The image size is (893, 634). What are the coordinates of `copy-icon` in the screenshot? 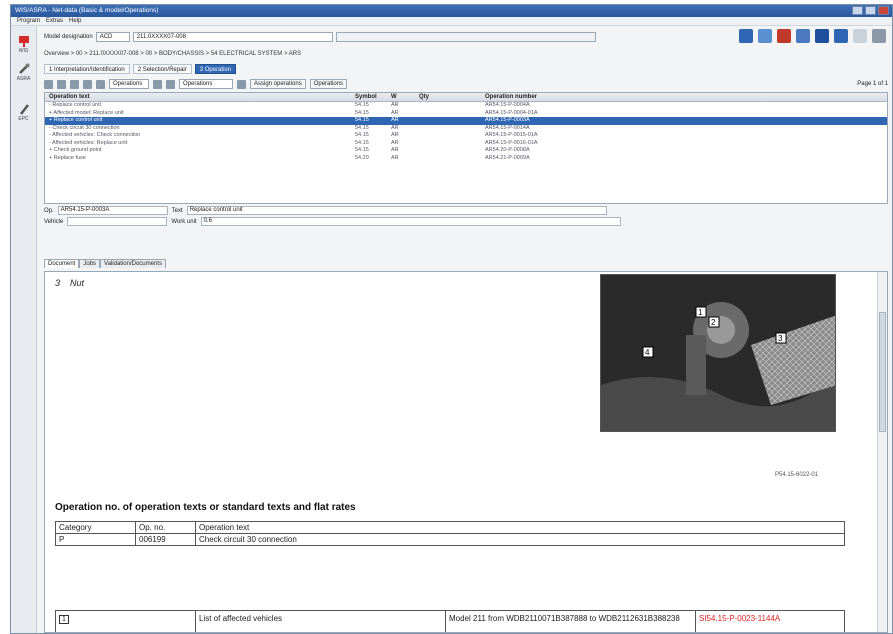 It's located at (87, 84).